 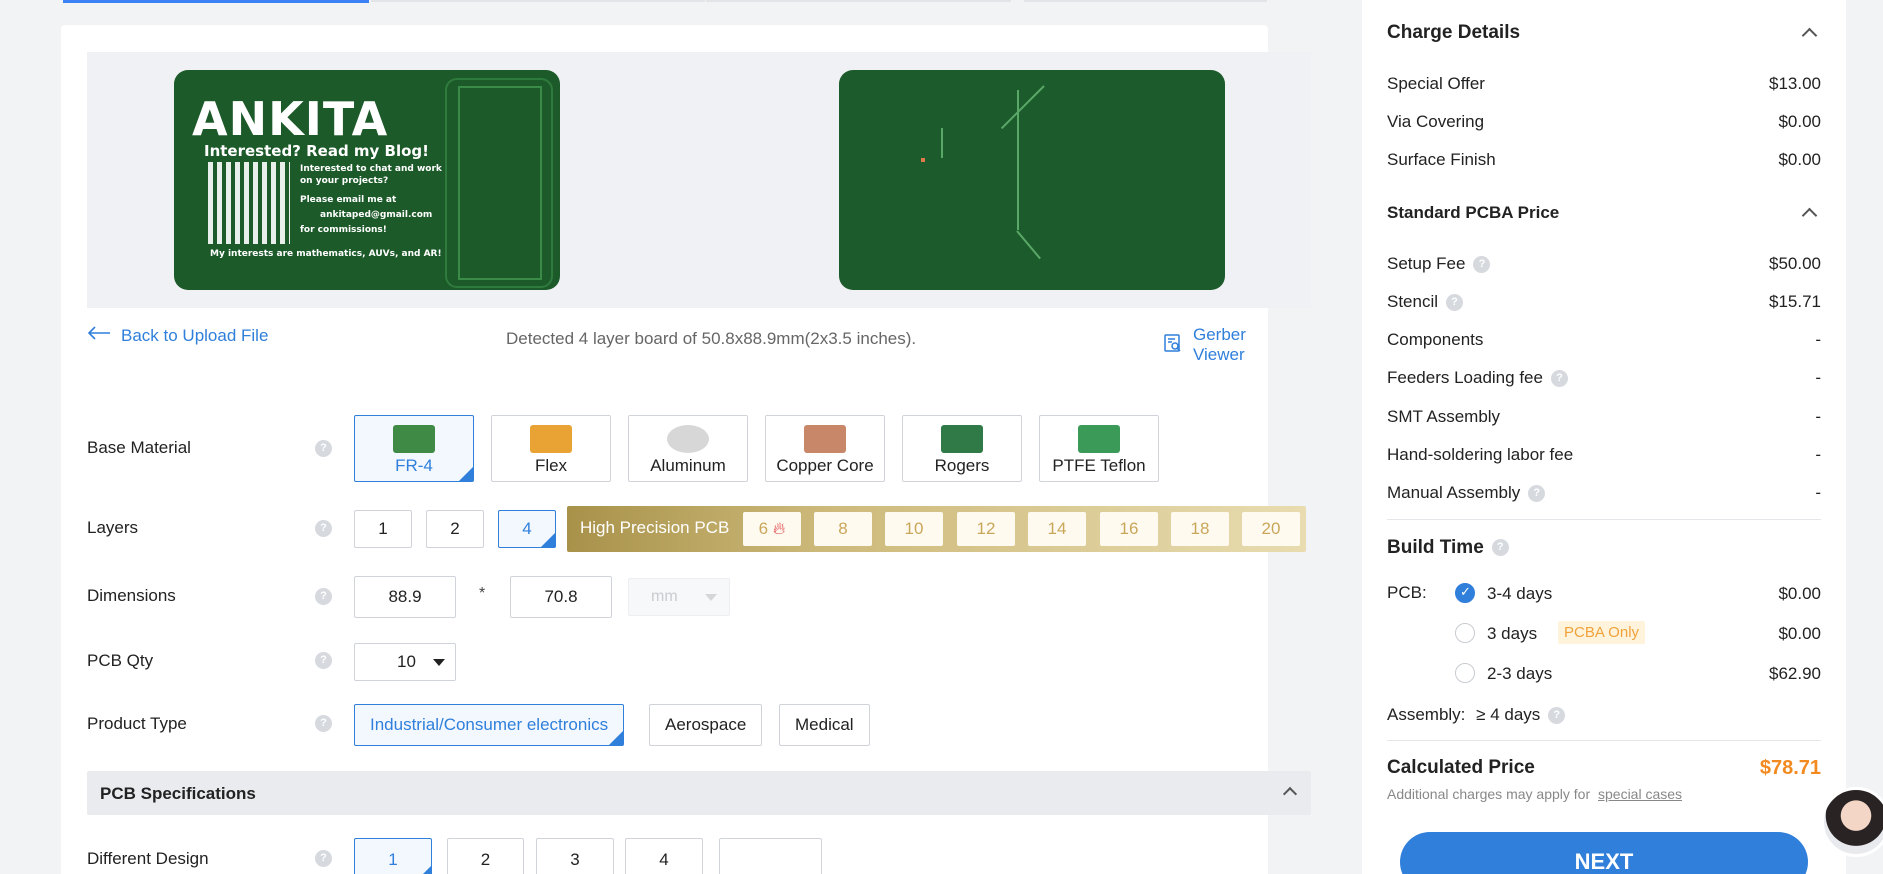 What do you see at coordinates (343, 230) in the screenshot?
I see `board-silkscreen-line: for commissions!` at bounding box center [343, 230].